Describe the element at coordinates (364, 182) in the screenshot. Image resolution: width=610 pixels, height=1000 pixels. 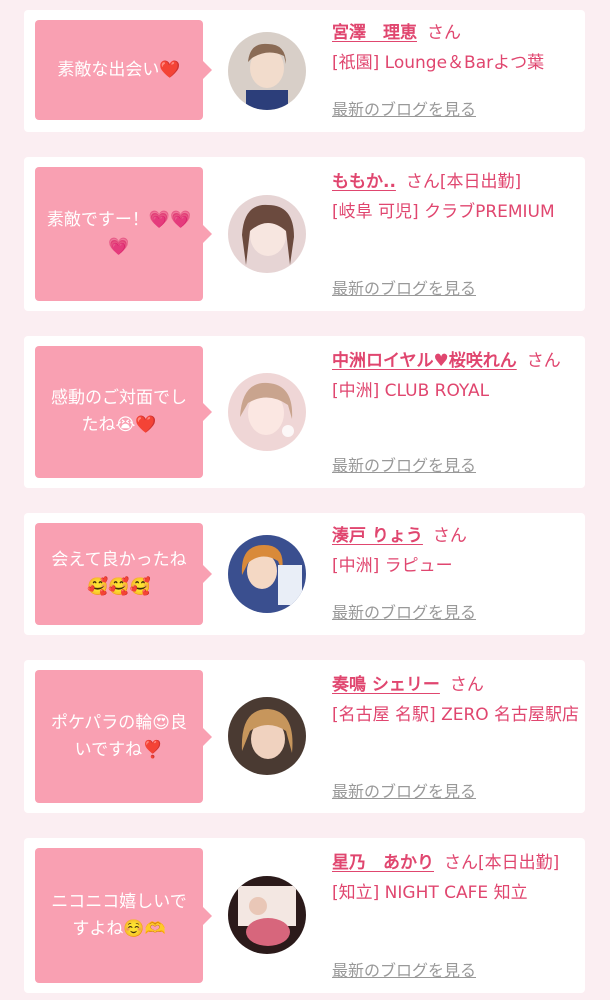
I see `cast-name-link: ももか..` at that location.